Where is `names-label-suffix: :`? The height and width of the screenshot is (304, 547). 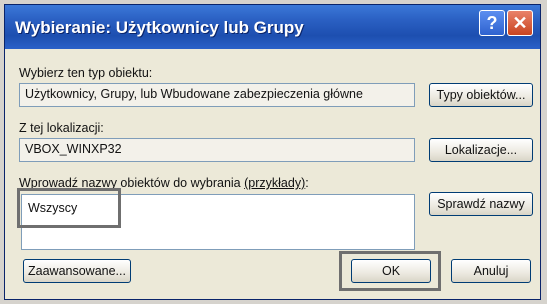 names-label-suffix: : is located at coordinates (307, 183).